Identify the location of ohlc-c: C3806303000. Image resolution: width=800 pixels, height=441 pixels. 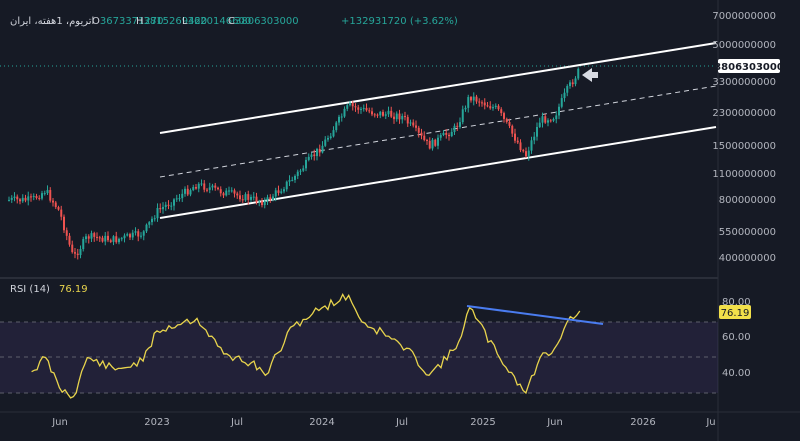
(263, 21).